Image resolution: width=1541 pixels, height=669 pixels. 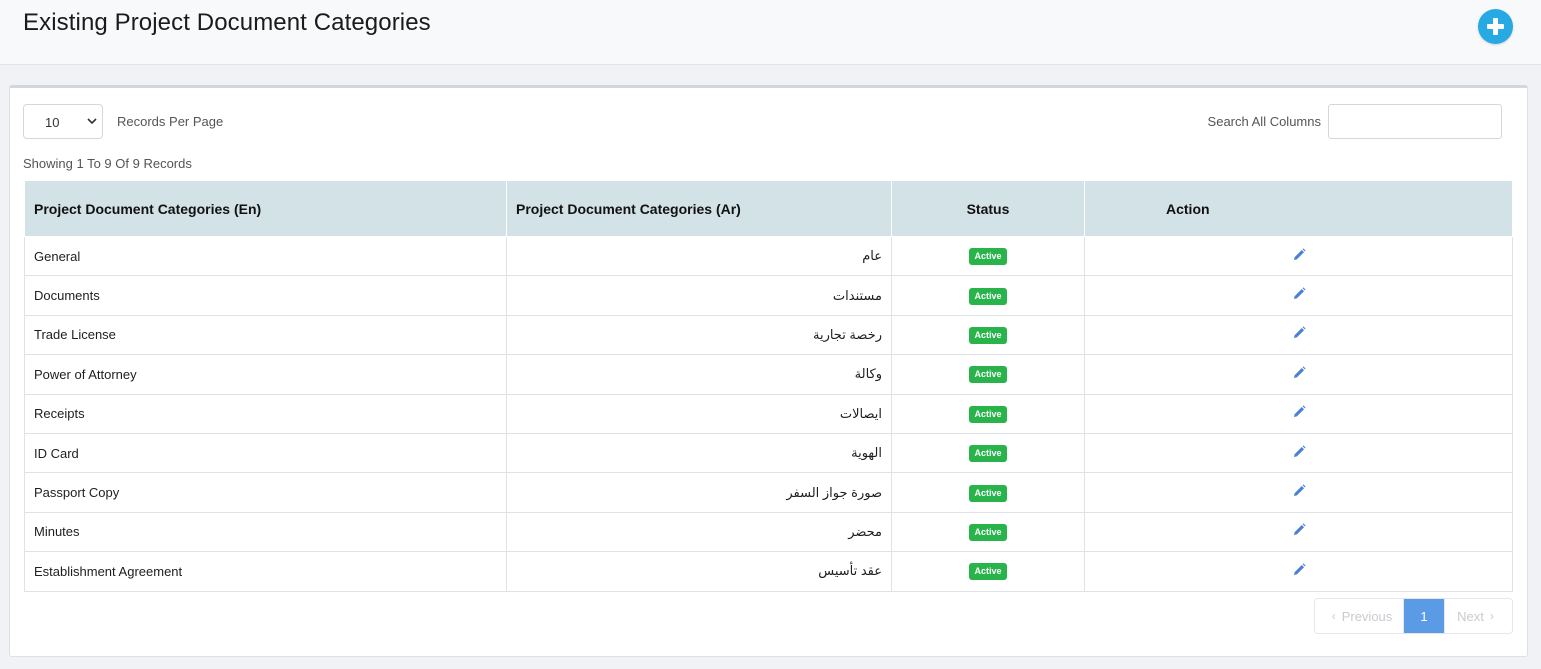 I want to click on previous-page-button: ‹ Previous, so click(x=1359, y=616).